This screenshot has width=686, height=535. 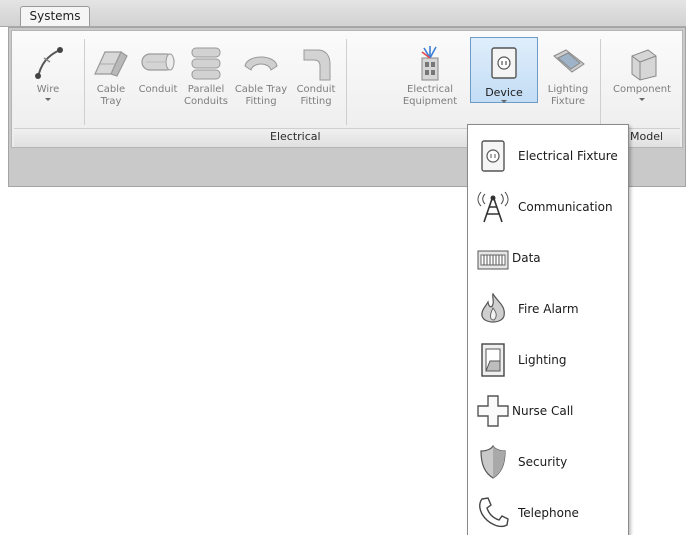 I want to click on telephone-icon, so click(x=494, y=512).